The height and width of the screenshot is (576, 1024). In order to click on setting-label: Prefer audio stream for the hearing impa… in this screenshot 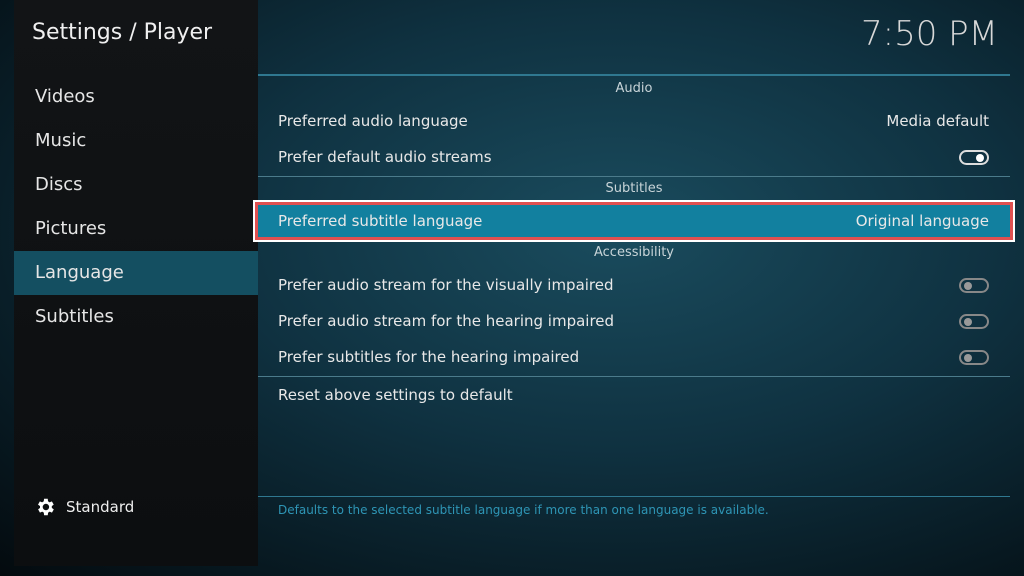, I will do `click(446, 321)`.